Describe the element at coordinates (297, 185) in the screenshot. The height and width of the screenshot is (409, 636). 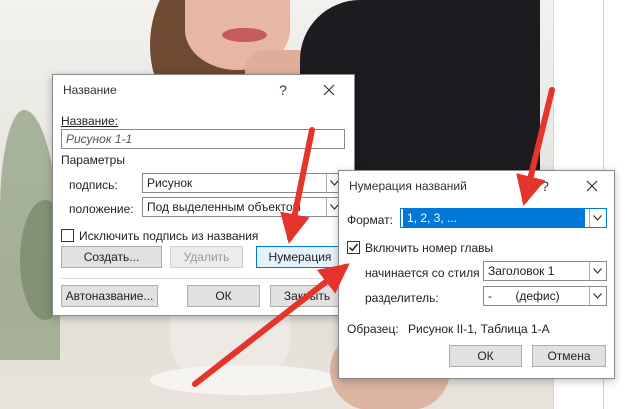
I see `arrow-to-numbering-button` at that location.